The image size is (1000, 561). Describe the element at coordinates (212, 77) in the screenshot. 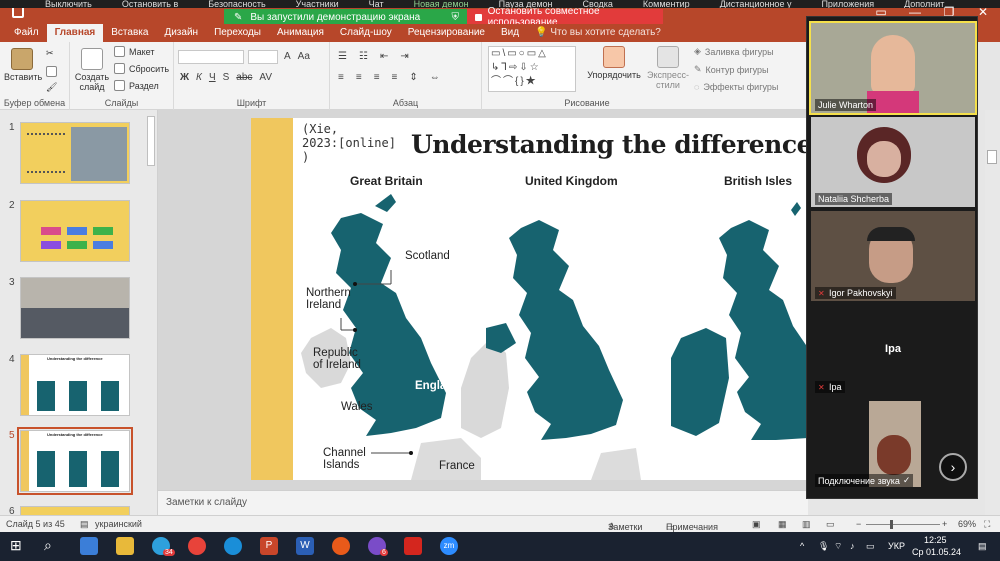

I see `underline-button: Ч` at that location.